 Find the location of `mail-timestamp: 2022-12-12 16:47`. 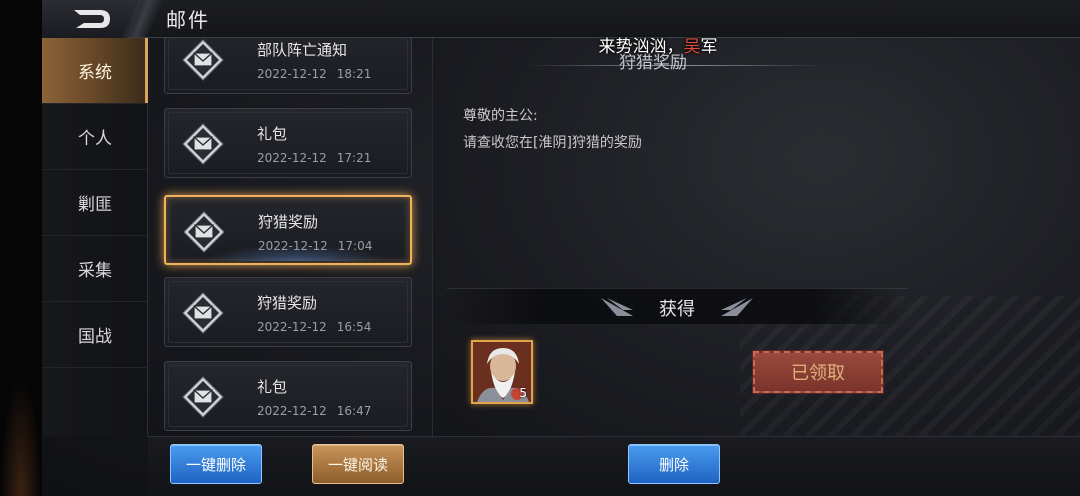

mail-timestamp: 2022-12-12 16:47 is located at coordinates (314, 411).